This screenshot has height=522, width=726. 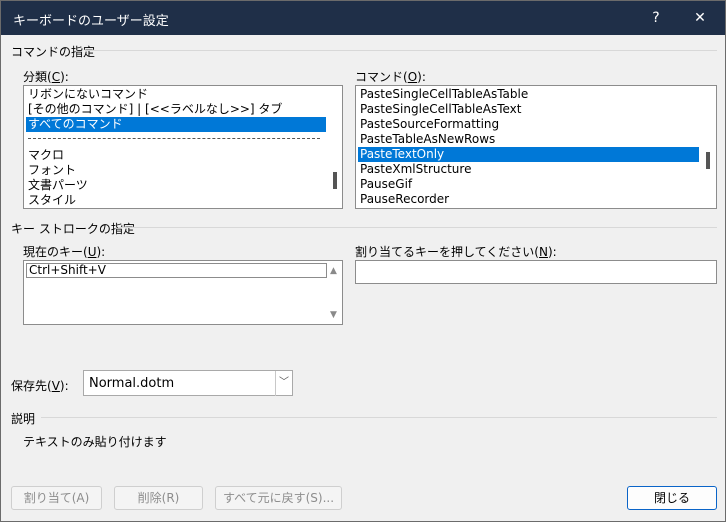 I want to click on command-group-separator, so click(x=401, y=50).